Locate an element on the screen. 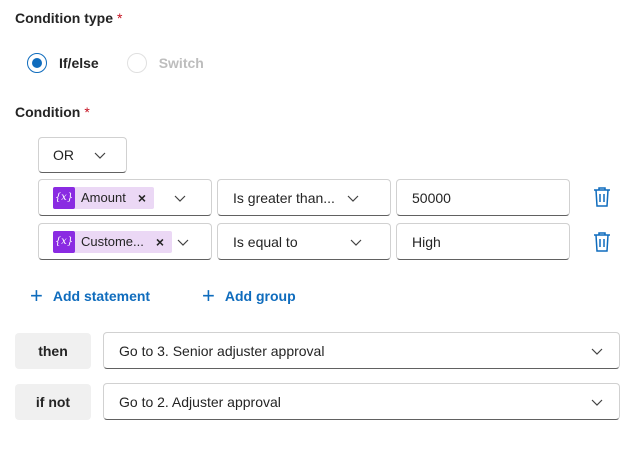 This screenshot has height=452, width=634. then-tag-label: then is located at coordinates (53, 351).